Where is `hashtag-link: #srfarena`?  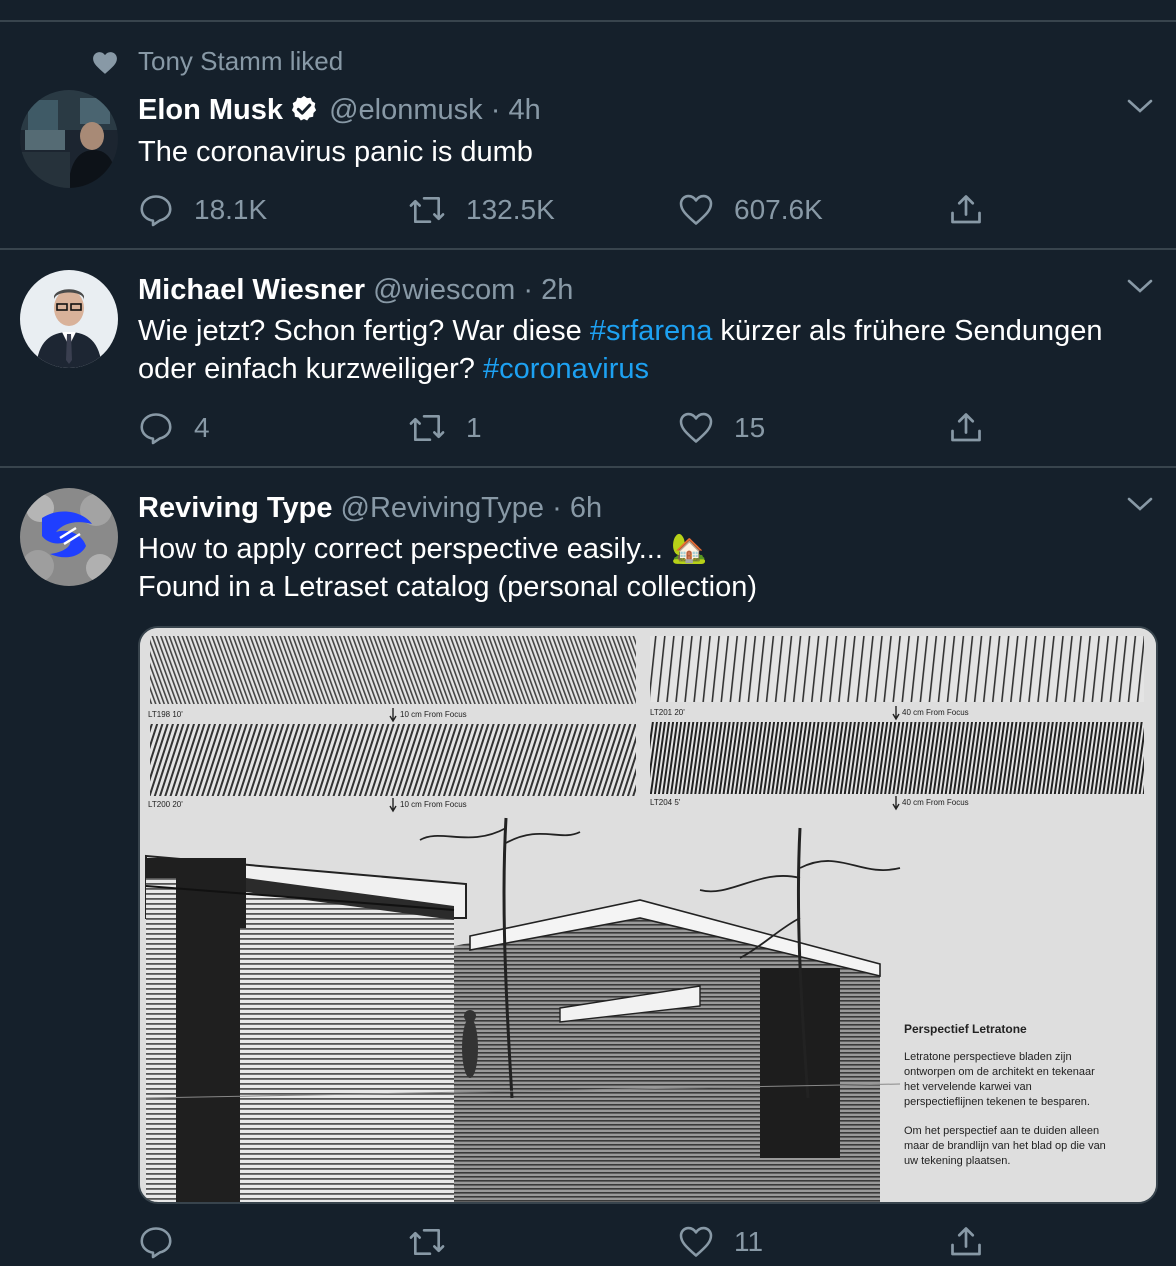 hashtag-link: #srfarena is located at coordinates (651, 331).